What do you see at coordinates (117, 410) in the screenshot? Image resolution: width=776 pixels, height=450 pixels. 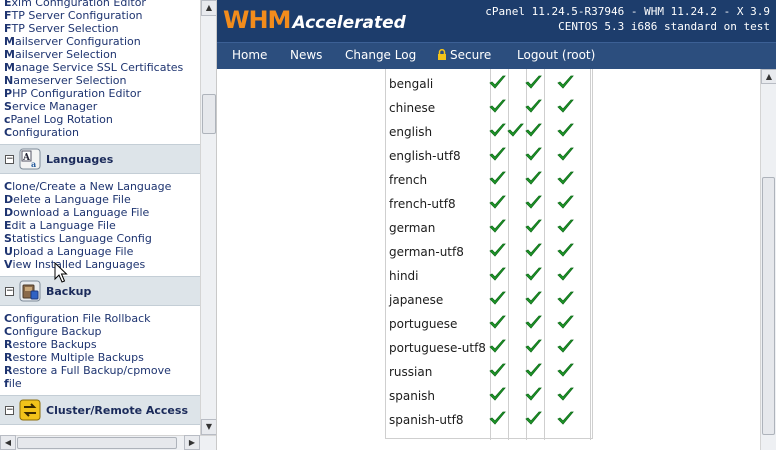 I see `section-title-cluster: Cluster/Remote Access` at bounding box center [117, 410].